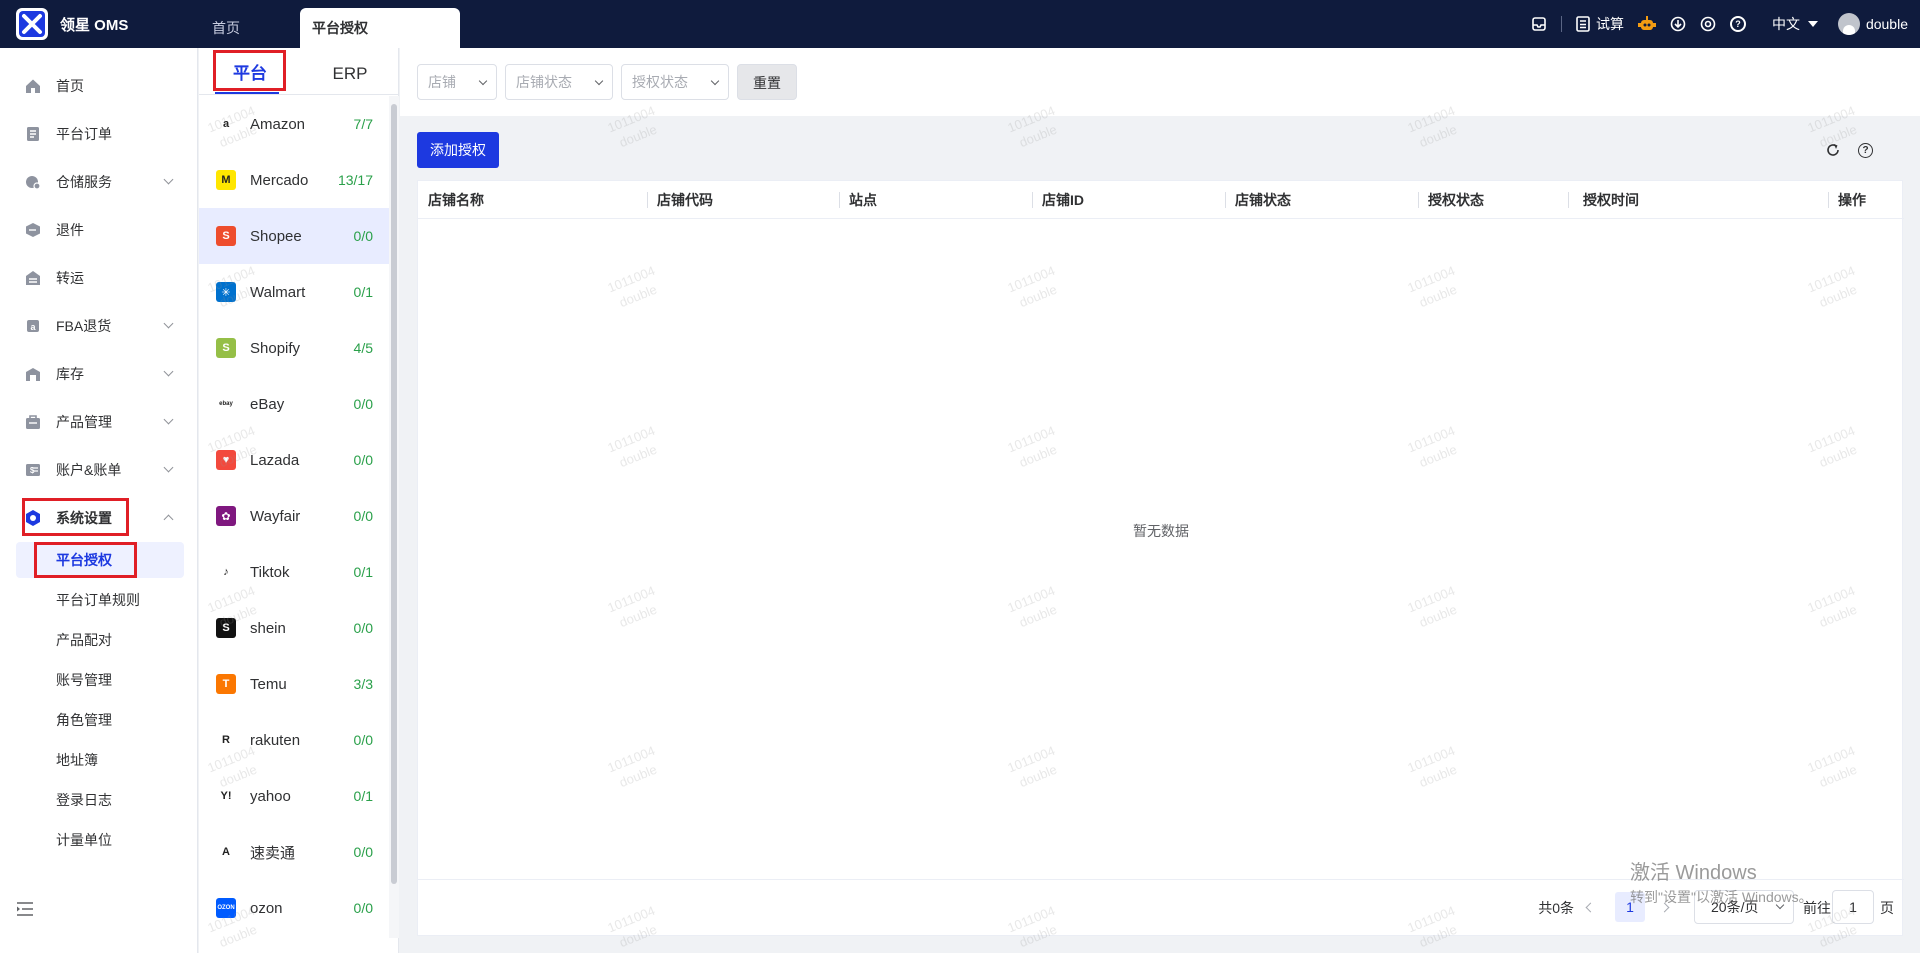 Image resolution: width=1920 pixels, height=953 pixels. Describe the element at coordinates (266, 908) in the screenshot. I see `platform-name: ozon` at that location.